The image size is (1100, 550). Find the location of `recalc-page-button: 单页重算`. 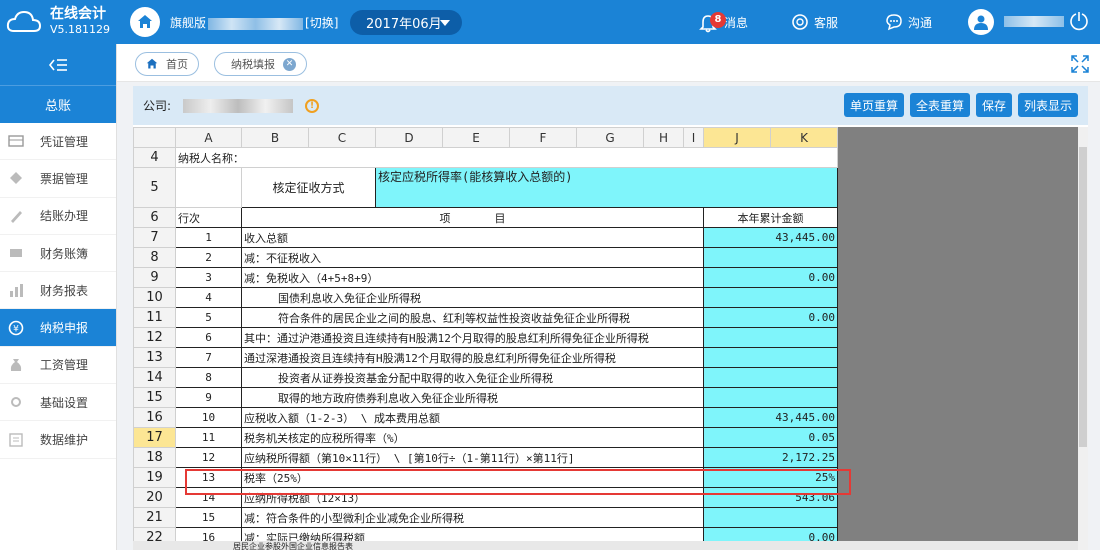

recalc-page-button: 单页重算 is located at coordinates (873, 105).